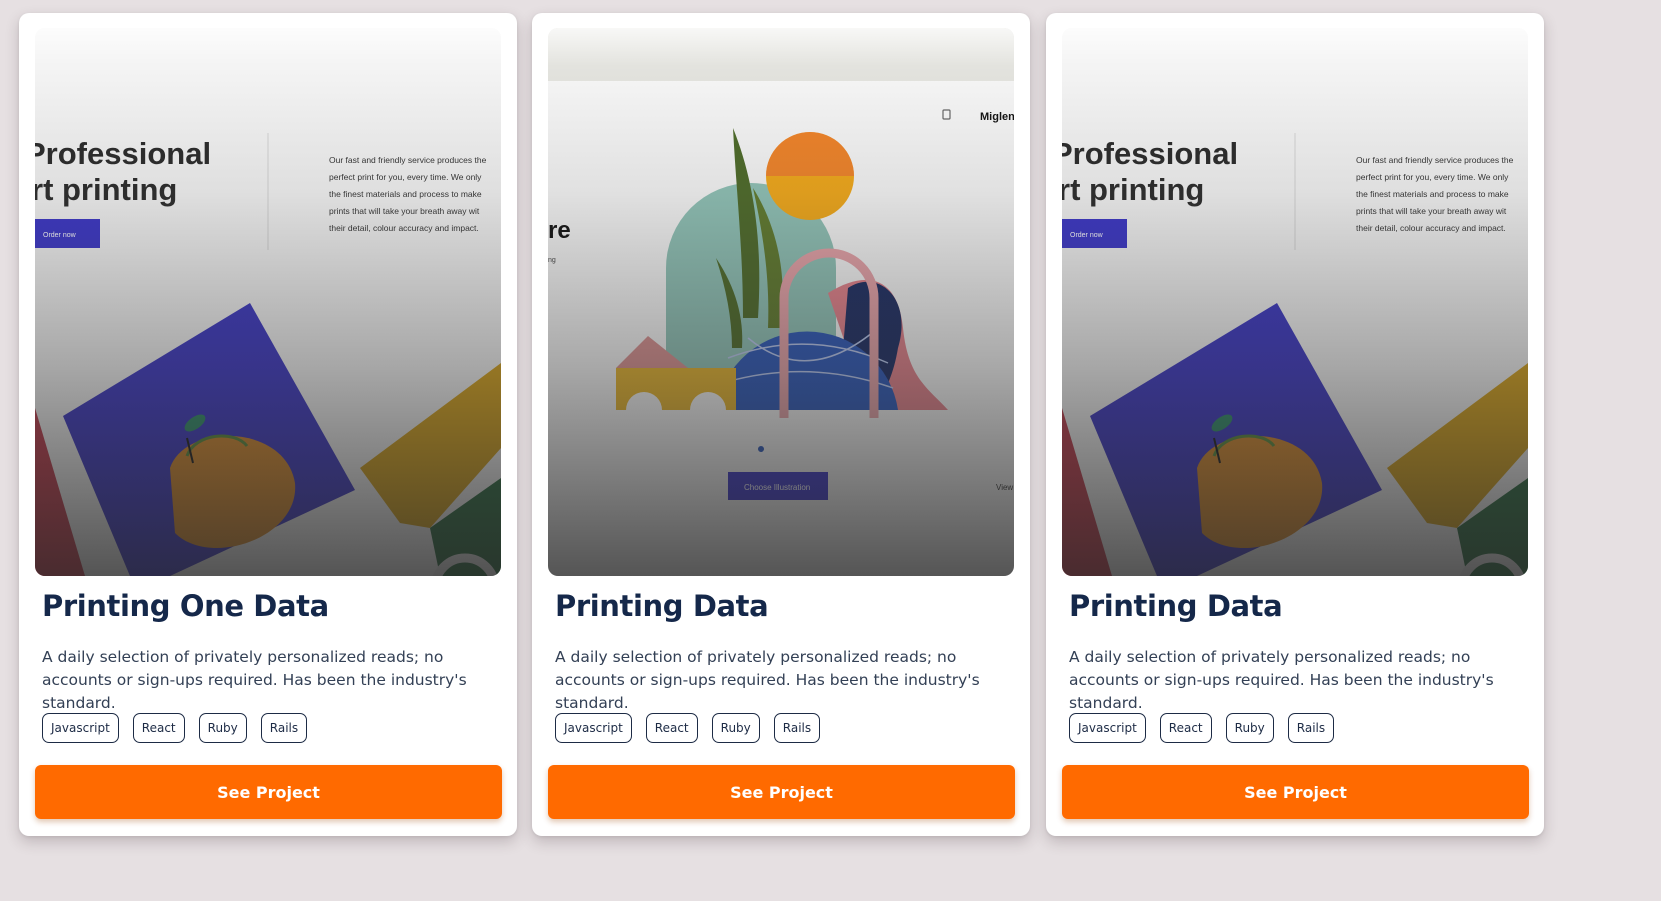 The width and height of the screenshot is (1661, 901). What do you see at coordinates (559, 230) in the screenshot?
I see `svg-text: re` at bounding box center [559, 230].